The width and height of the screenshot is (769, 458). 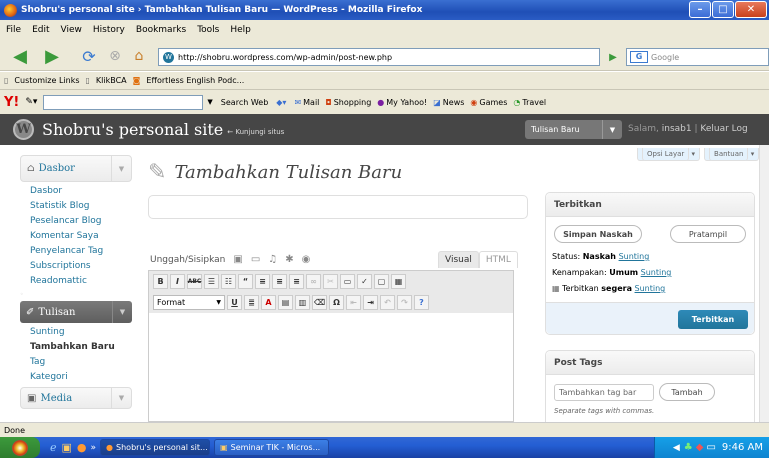 I want to click on bold-button: B, so click(x=160, y=281).